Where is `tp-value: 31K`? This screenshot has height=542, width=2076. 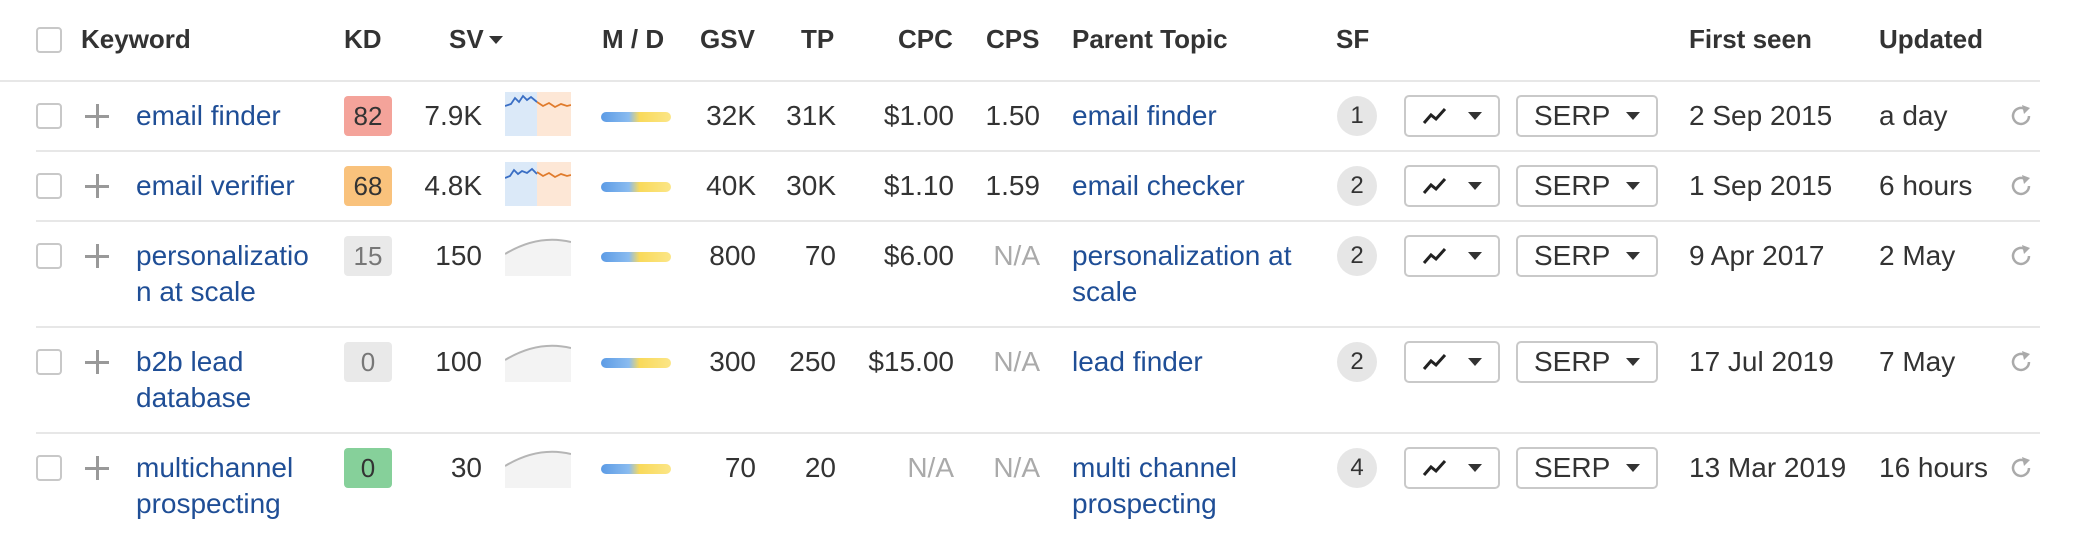 tp-value: 31K is located at coordinates (811, 115).